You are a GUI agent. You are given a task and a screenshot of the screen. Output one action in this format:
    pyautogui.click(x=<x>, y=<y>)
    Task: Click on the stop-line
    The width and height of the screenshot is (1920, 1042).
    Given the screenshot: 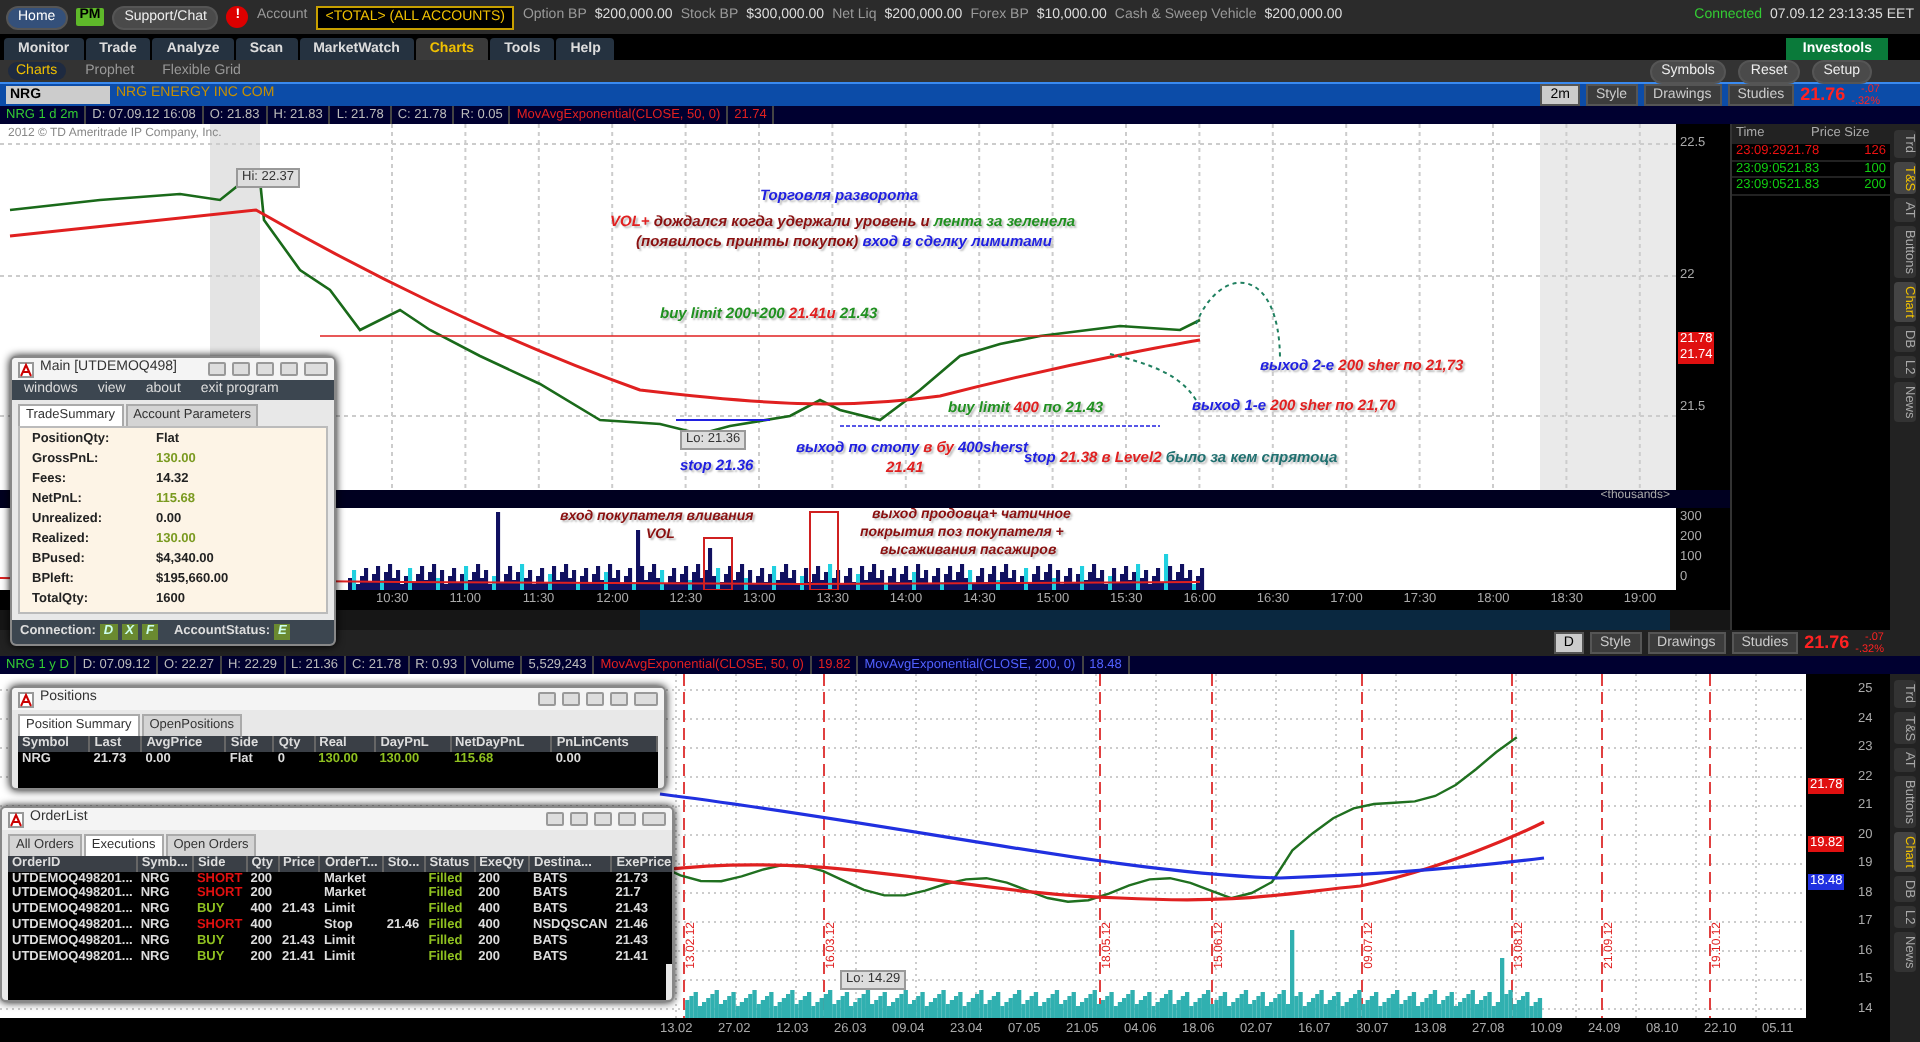 What is the action you would take?
    pyautogui.click(x=723, y=420)
    